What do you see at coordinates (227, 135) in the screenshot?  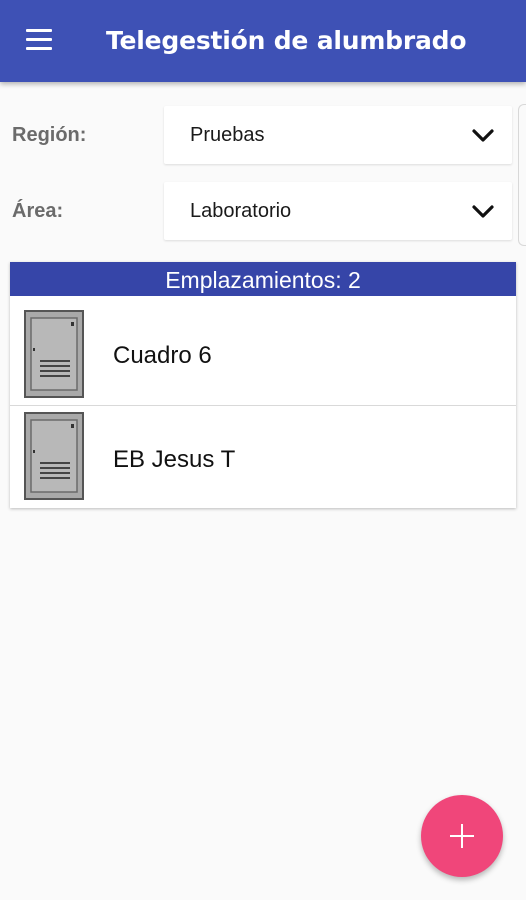 I see `region-select-value: Pruebas` at bounding box center [227, 135].